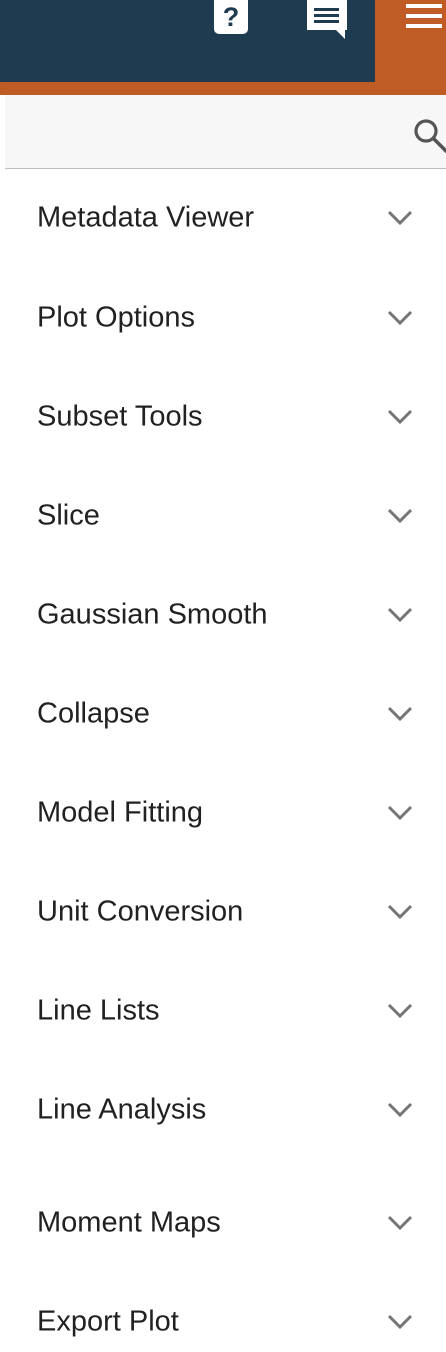  I want to click on help-button: ?, so click(231, 17).